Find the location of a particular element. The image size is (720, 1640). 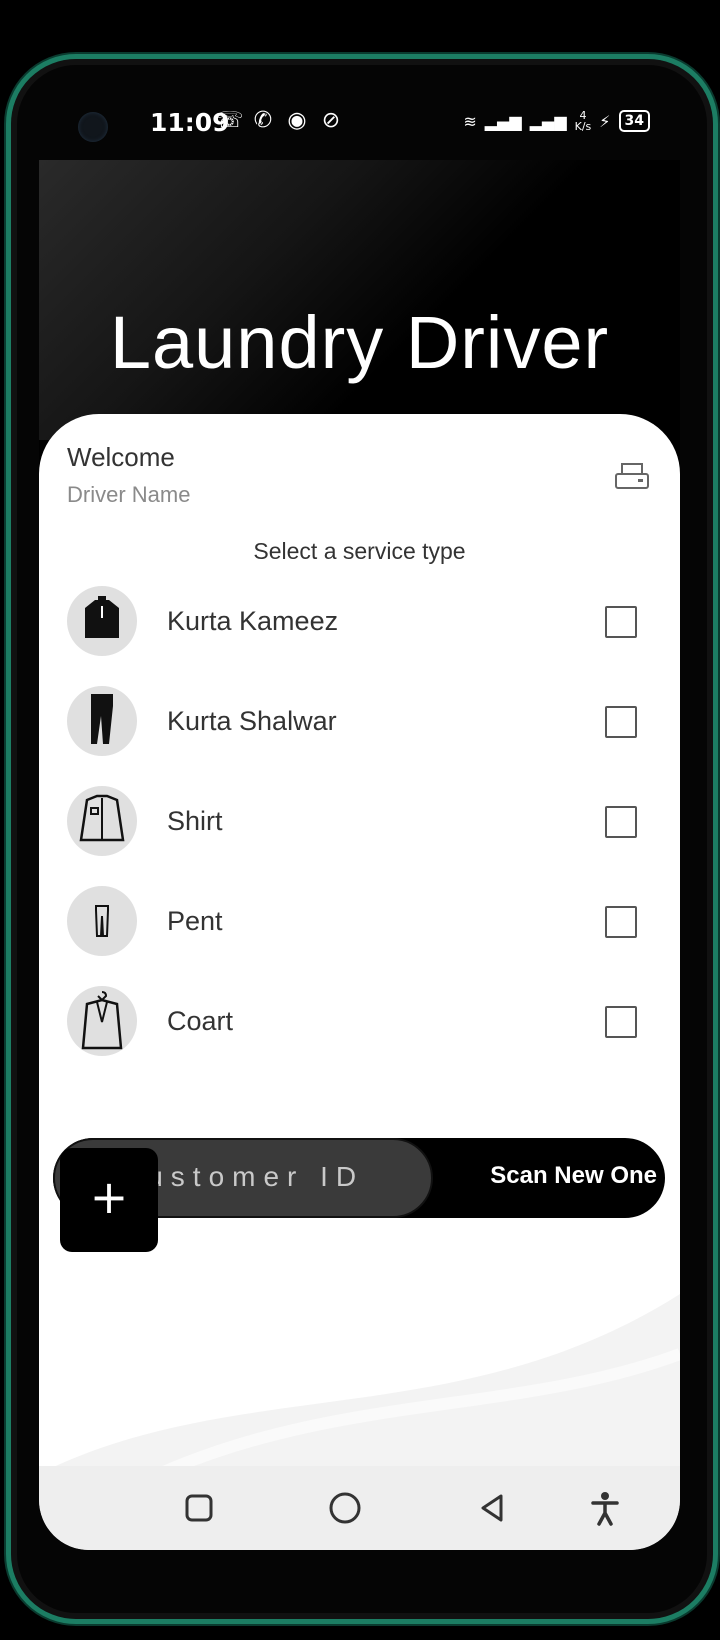

service-item-pent: Pent is located at coordinates (357, 922).